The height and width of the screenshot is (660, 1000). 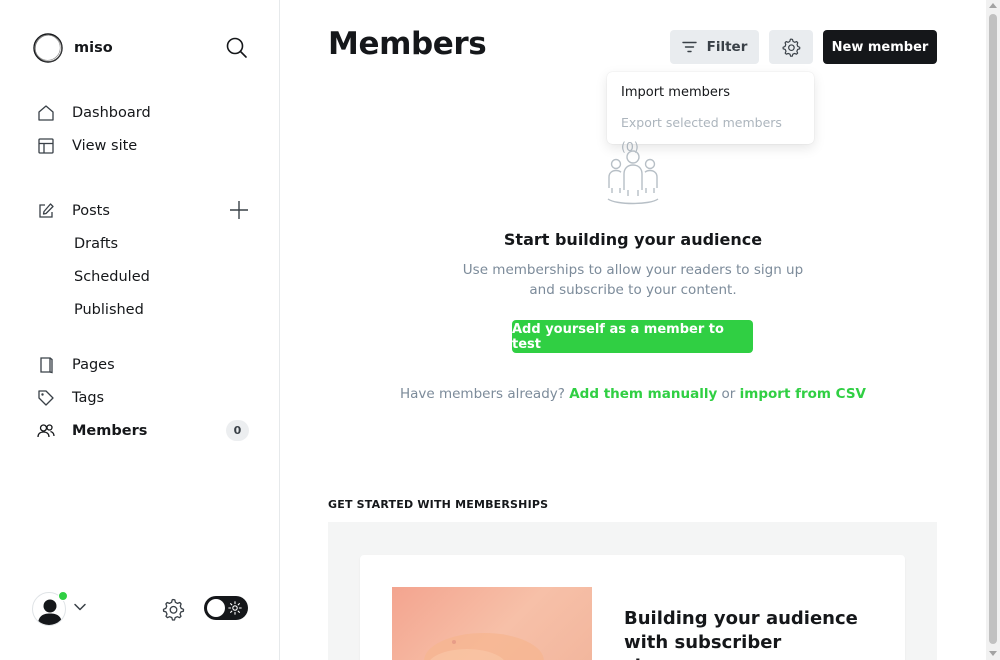 I want to click on sidebar-item-view-site: View site, so click(x=146, y=146).